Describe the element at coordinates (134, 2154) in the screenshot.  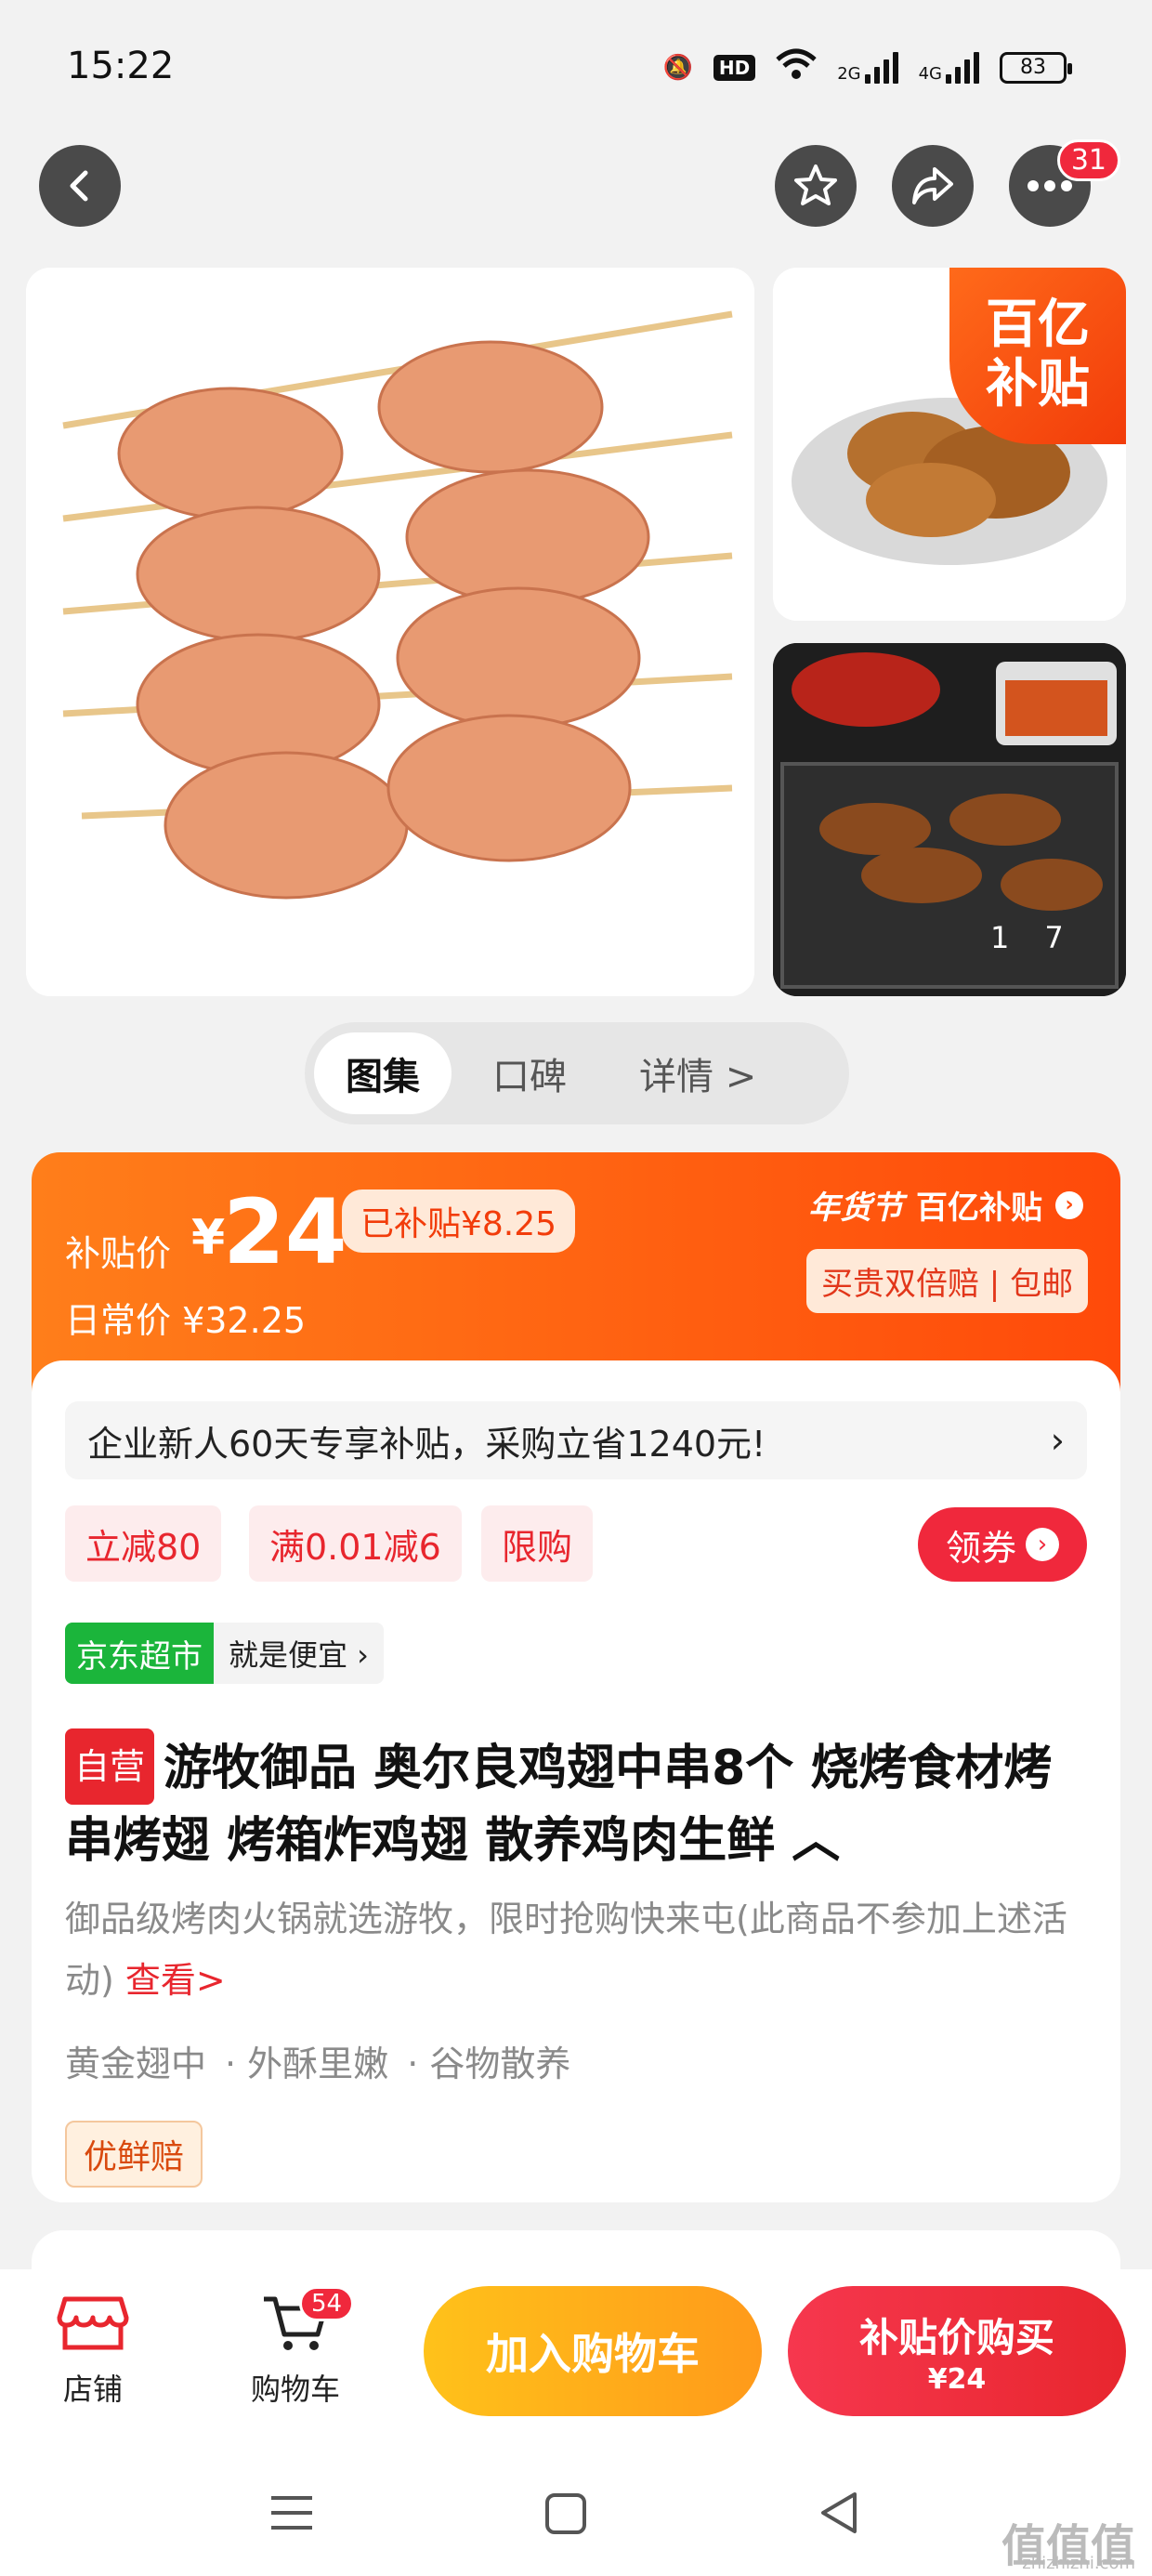
I see `fresh-guarantee-tag: 优鲜赔` at that location.